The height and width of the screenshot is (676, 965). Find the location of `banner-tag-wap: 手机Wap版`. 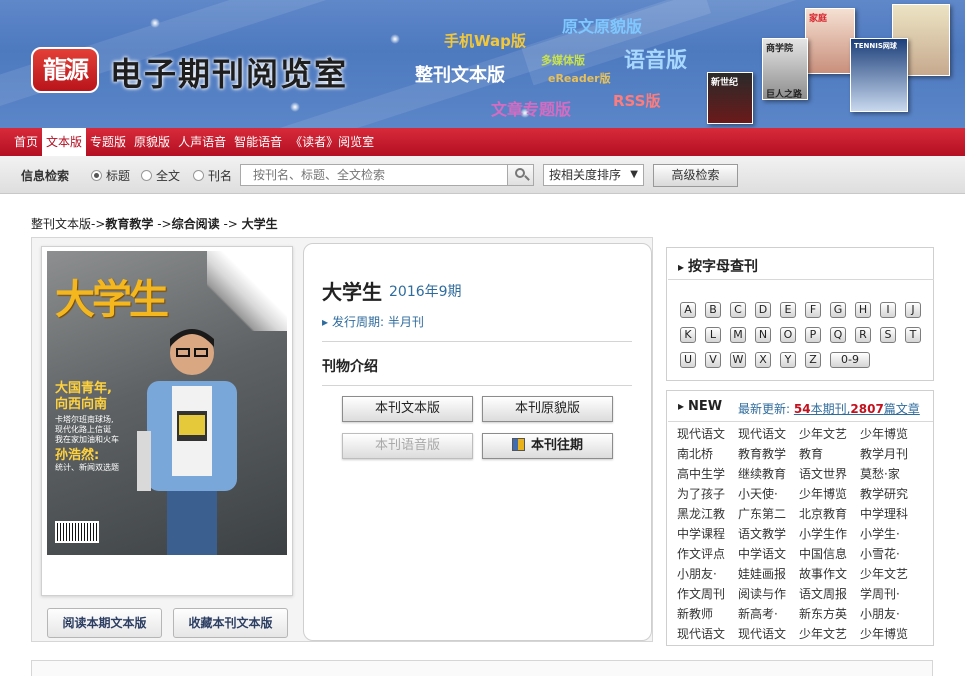

banner-tag-wap: 手机Wap版 is located at coordinates (485, 40).